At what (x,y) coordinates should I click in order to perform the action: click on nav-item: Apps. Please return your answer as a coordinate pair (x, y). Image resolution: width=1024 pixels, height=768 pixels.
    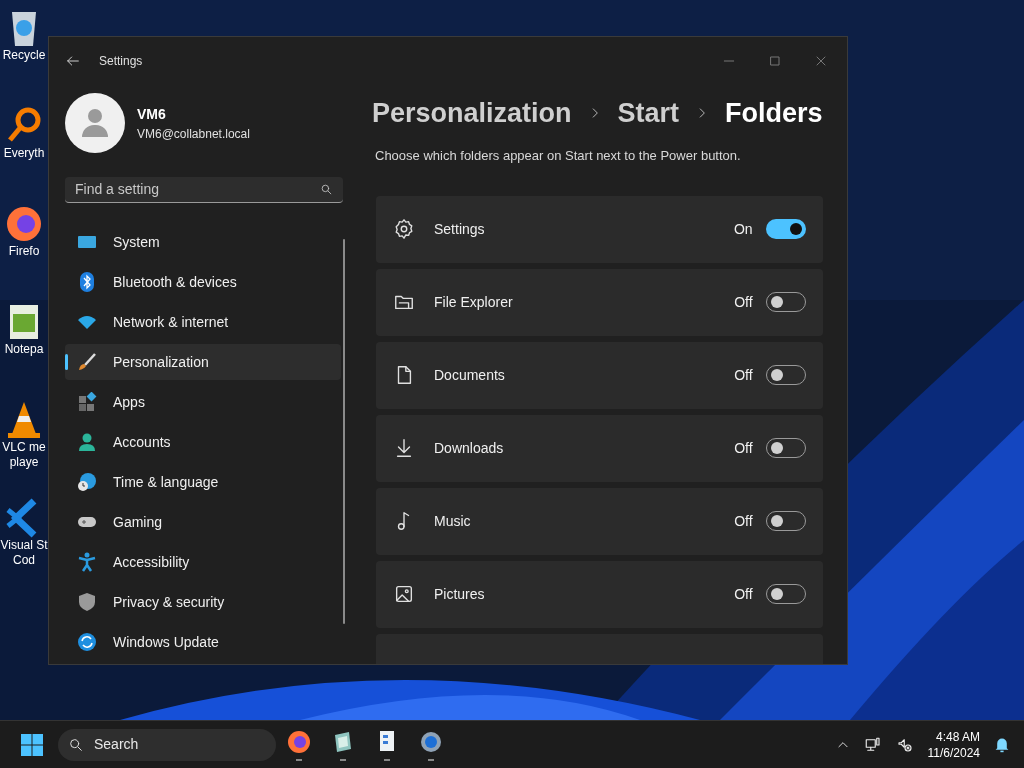
    Looking at the image, I should click on (203, 402).